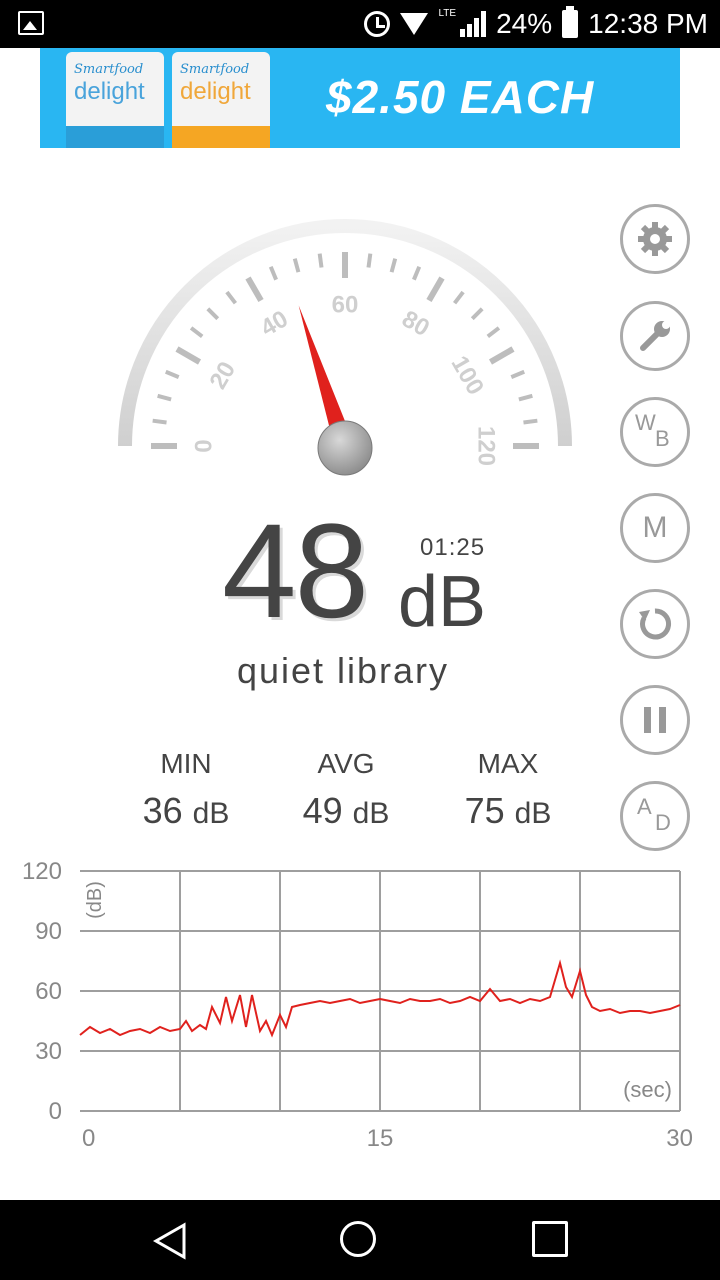 The image size is (720, 1280). Describe the element at coordinates (186, 811) in the screenshot. I see `min-value-row: 36 dB` at that location.